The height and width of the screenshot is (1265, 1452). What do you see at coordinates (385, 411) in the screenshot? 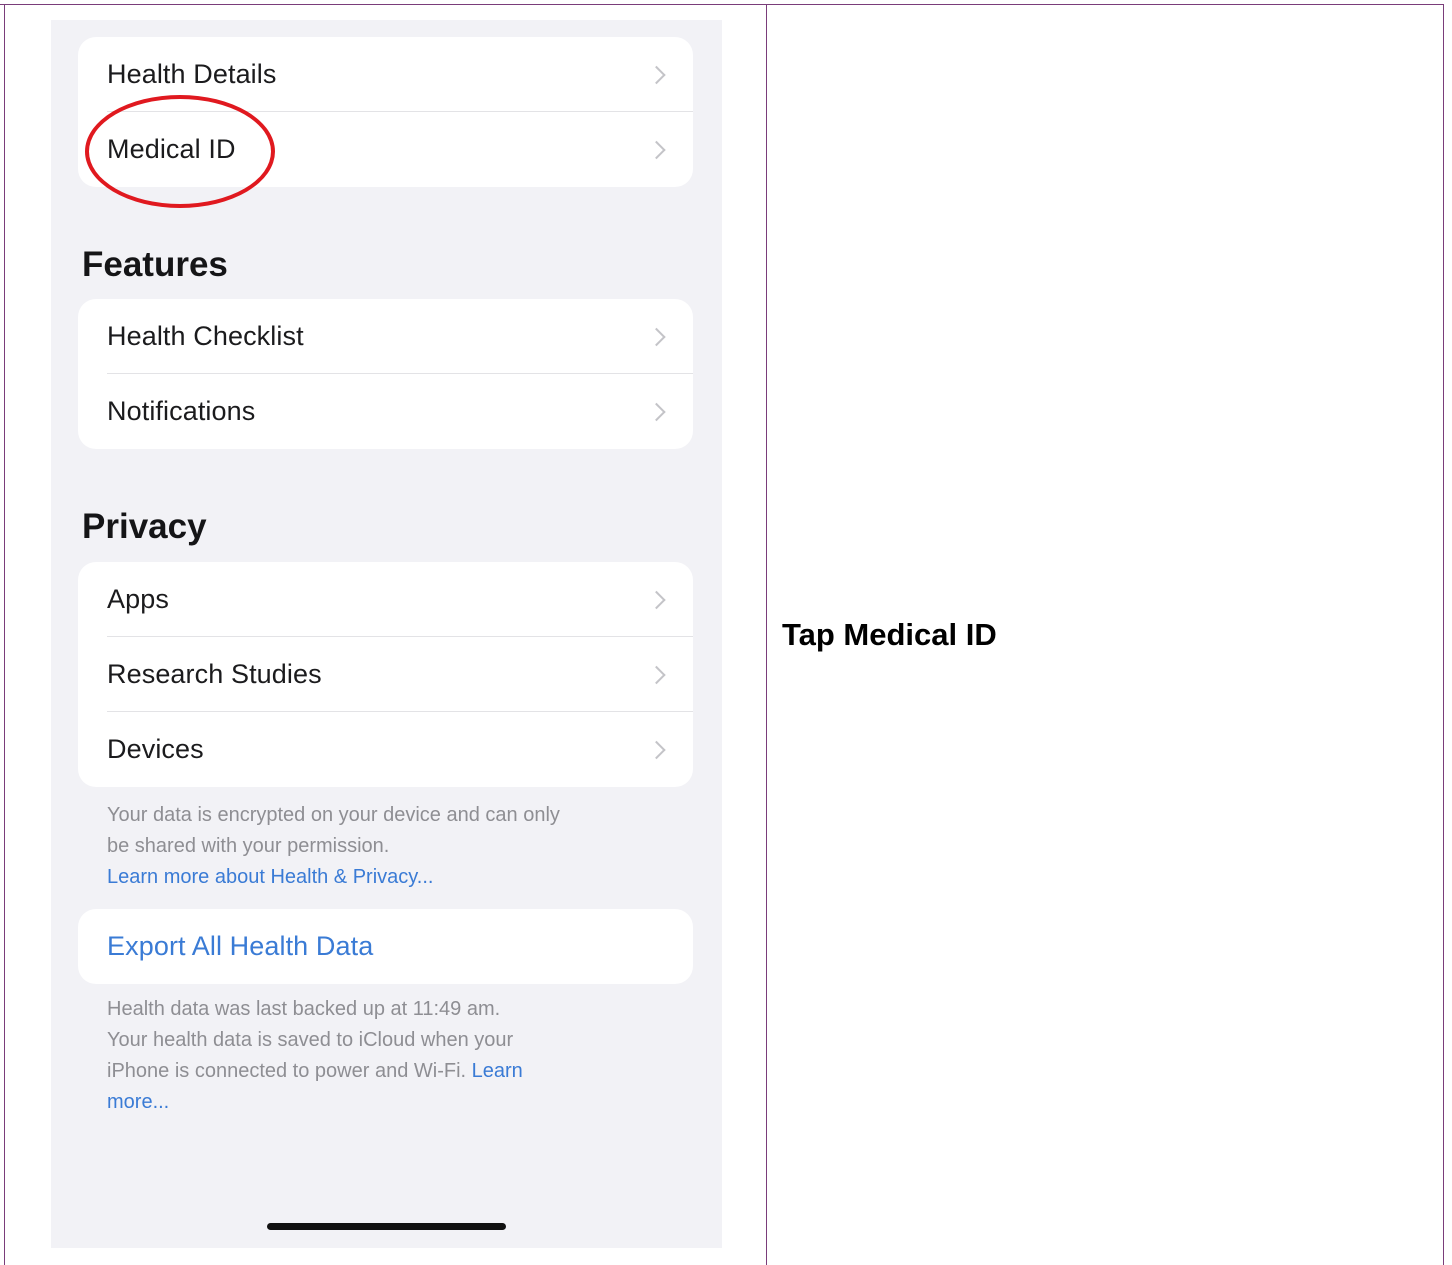
I see `notifications-row: Notifications` at bounding box center [385, 411].